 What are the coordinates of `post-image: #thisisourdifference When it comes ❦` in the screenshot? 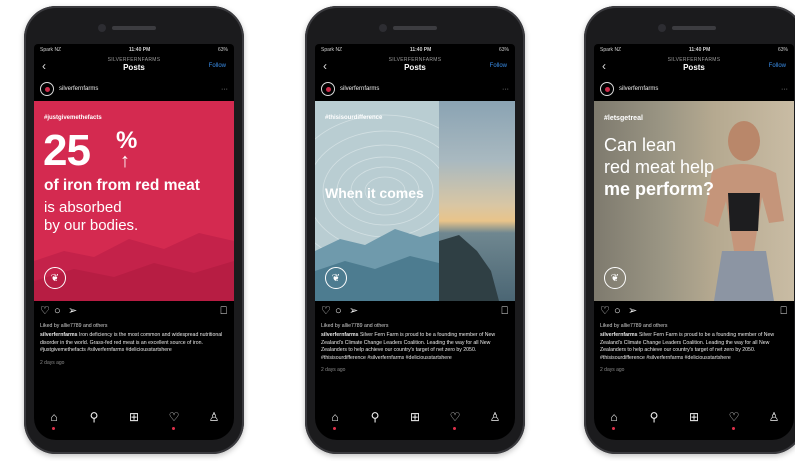 It's located at (415, 201).